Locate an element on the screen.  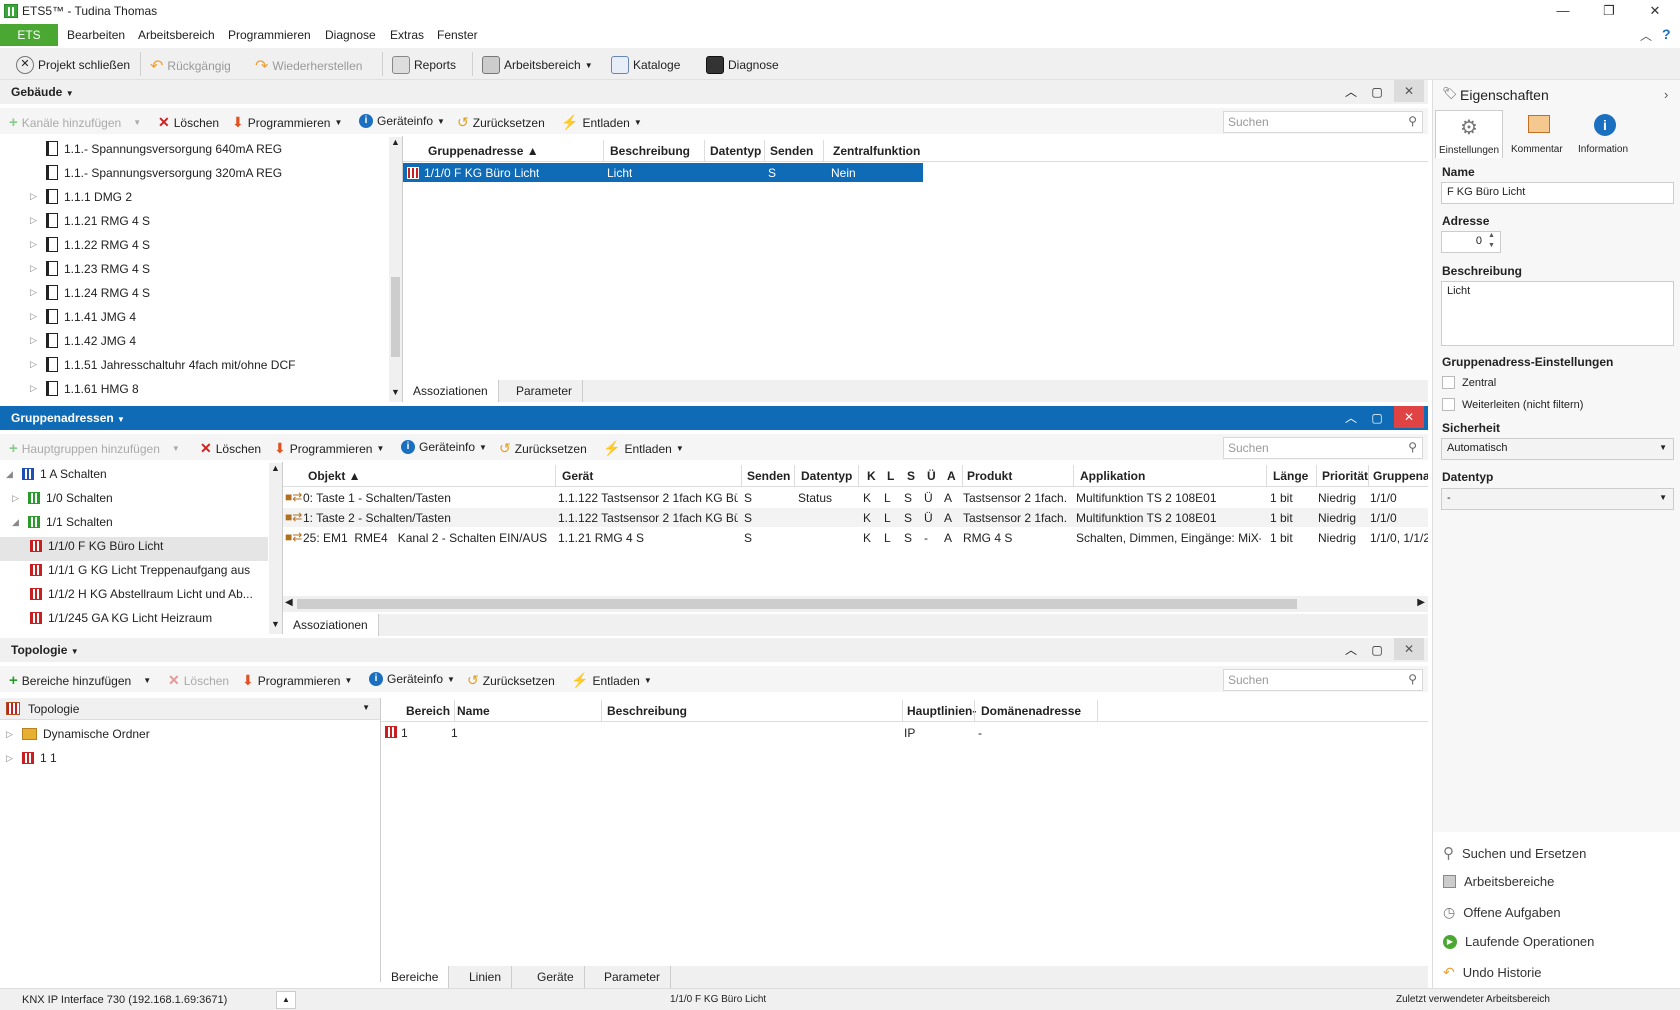
col-a: A is located at coordinates (951, 476).